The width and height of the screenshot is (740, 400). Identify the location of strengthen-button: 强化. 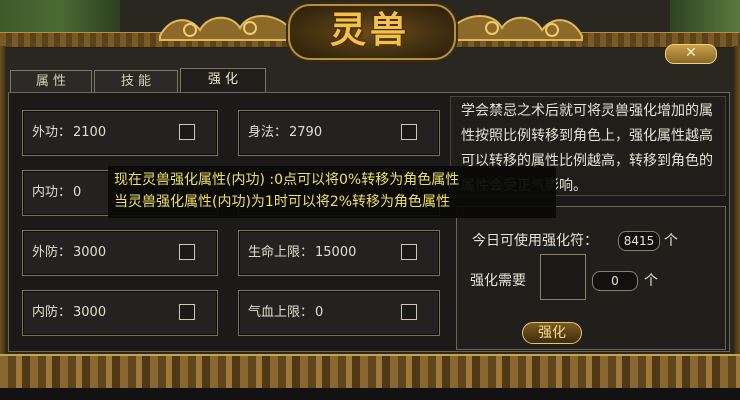
(552, 333).